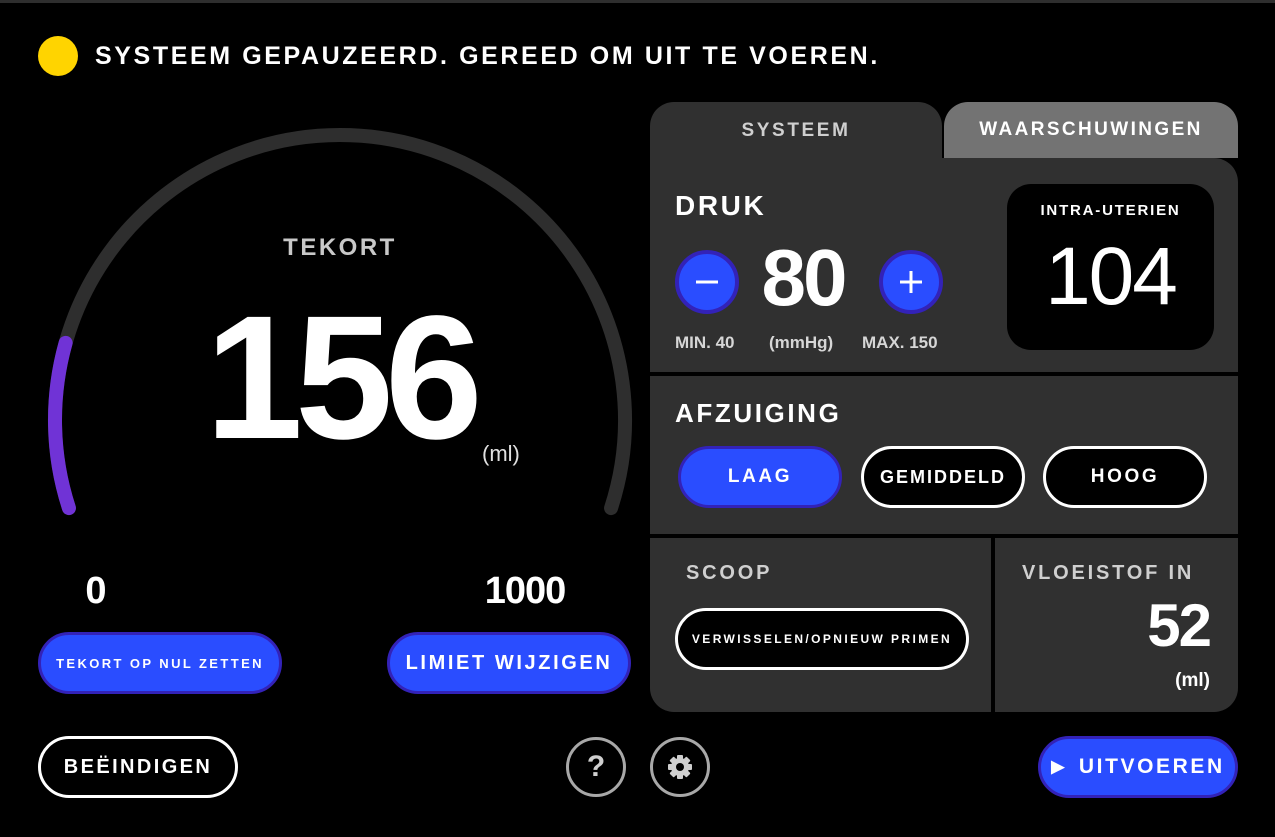  I want to click on end-button: BEËINDIGEN, so click(138, 767).